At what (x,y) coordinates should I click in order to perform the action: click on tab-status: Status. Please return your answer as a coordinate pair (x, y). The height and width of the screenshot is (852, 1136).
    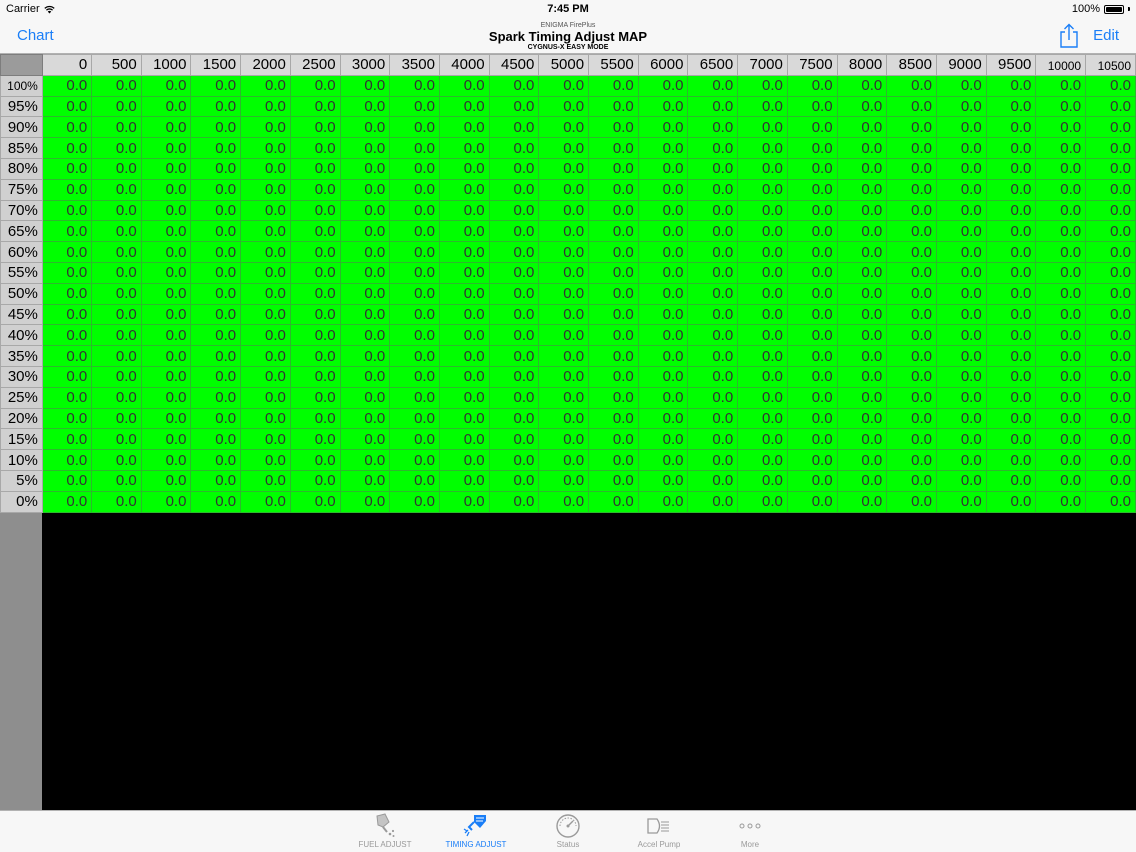
    Looking at the image, I should click on (568, 832).